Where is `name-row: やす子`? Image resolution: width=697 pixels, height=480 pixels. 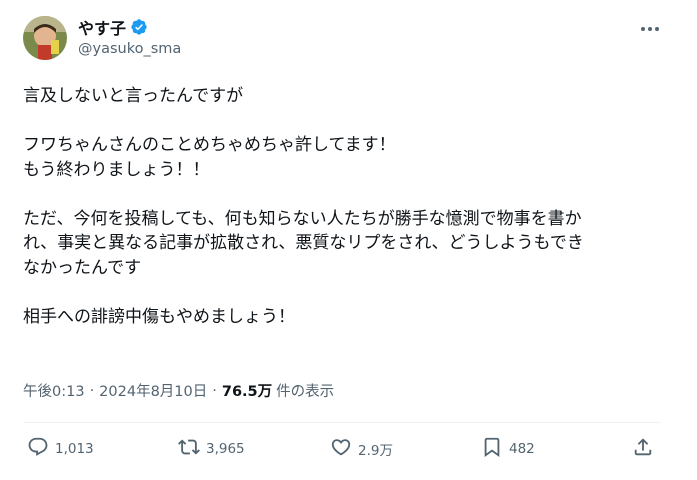
name-row: やす子 is located at coordinates (129, 27).